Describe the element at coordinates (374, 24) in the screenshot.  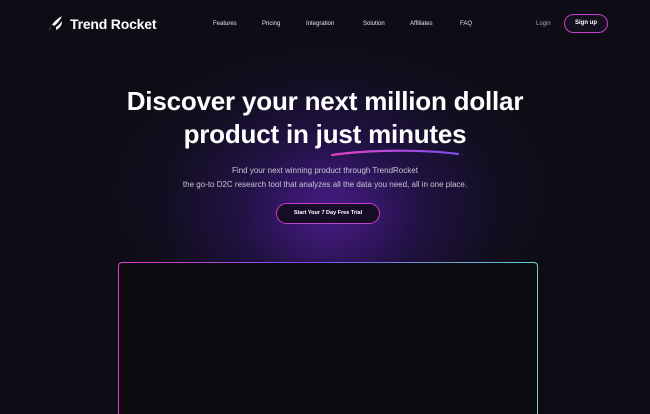
I see `nav-item-solution: Solution` at that location.